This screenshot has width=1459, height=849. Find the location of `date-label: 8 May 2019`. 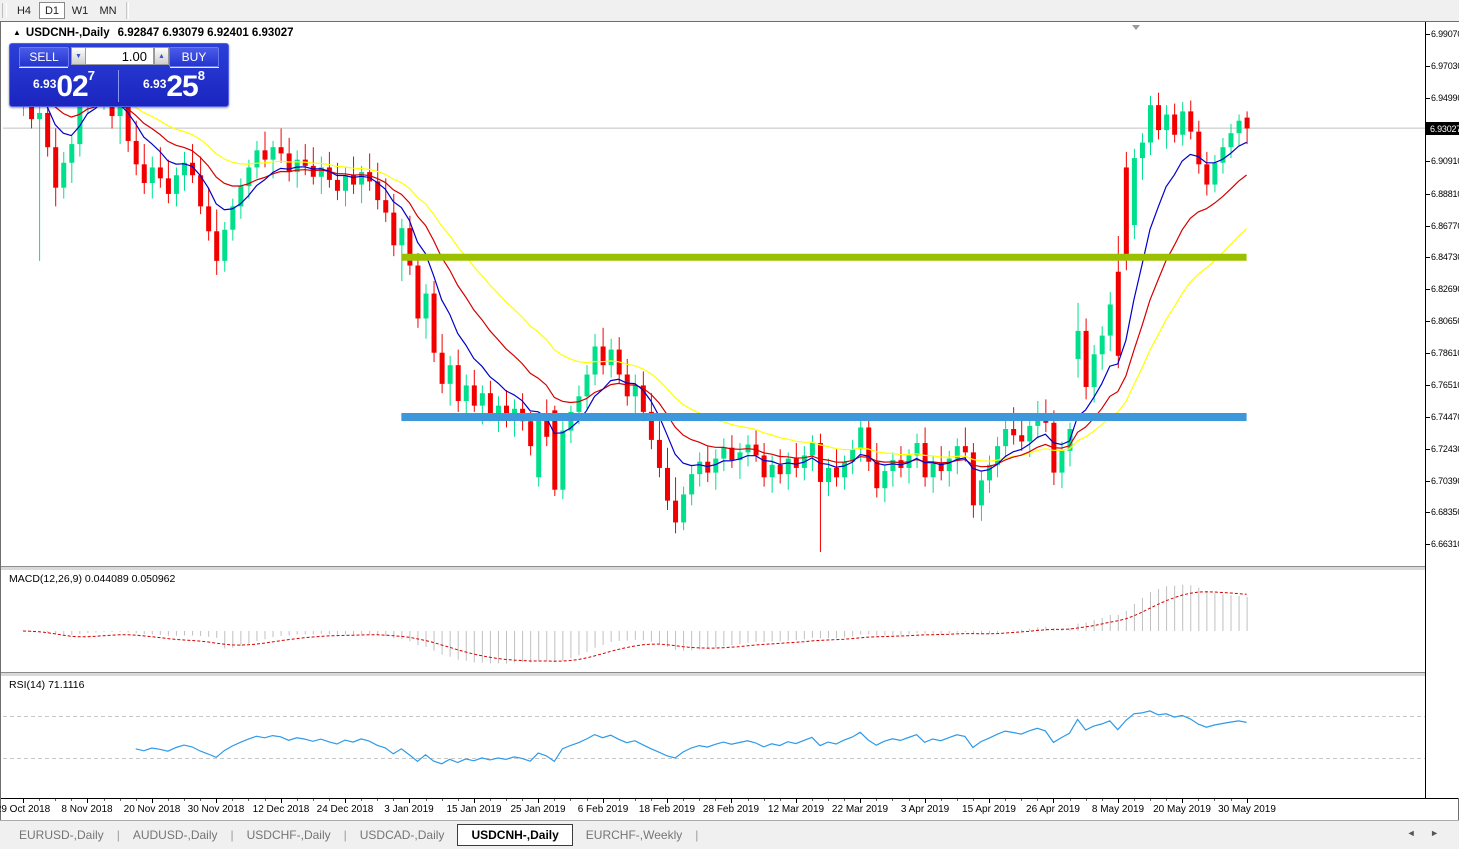

date-label: 8 May 2019 is located at coordinates (1118, 809).